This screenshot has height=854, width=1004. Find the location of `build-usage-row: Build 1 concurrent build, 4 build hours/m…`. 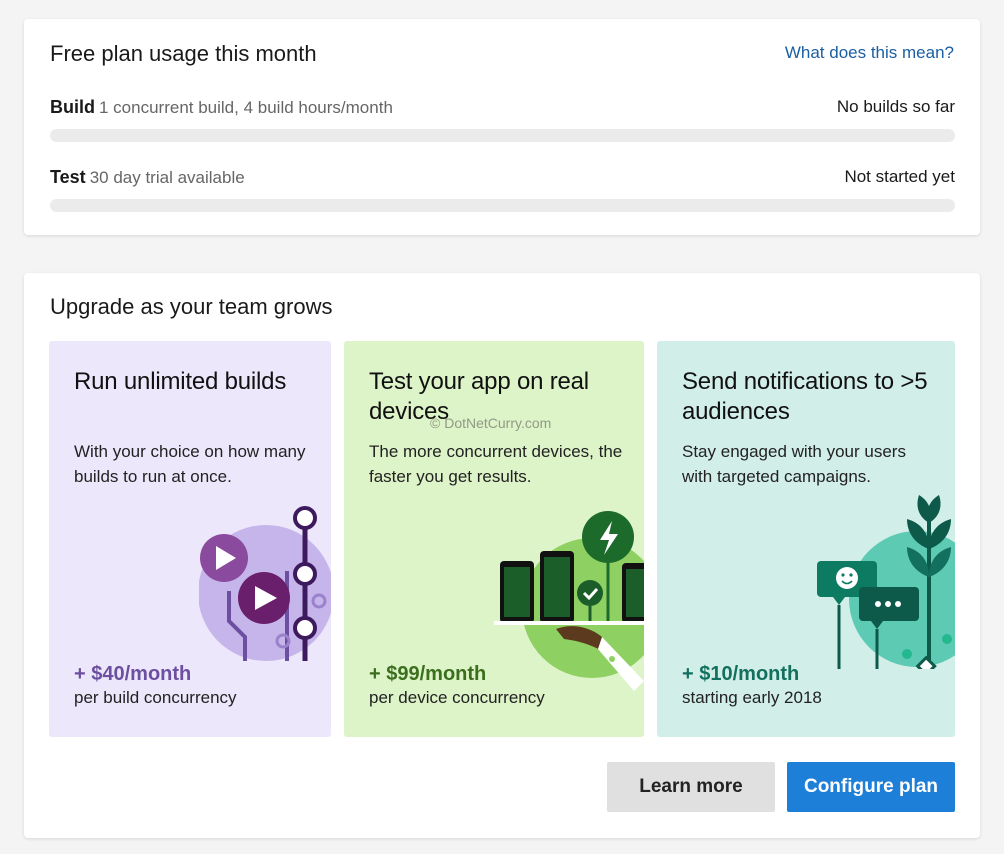

build-usage-row: Build 1 concurrent build, 4 build hours/m… is located at coordinates (502, 119).